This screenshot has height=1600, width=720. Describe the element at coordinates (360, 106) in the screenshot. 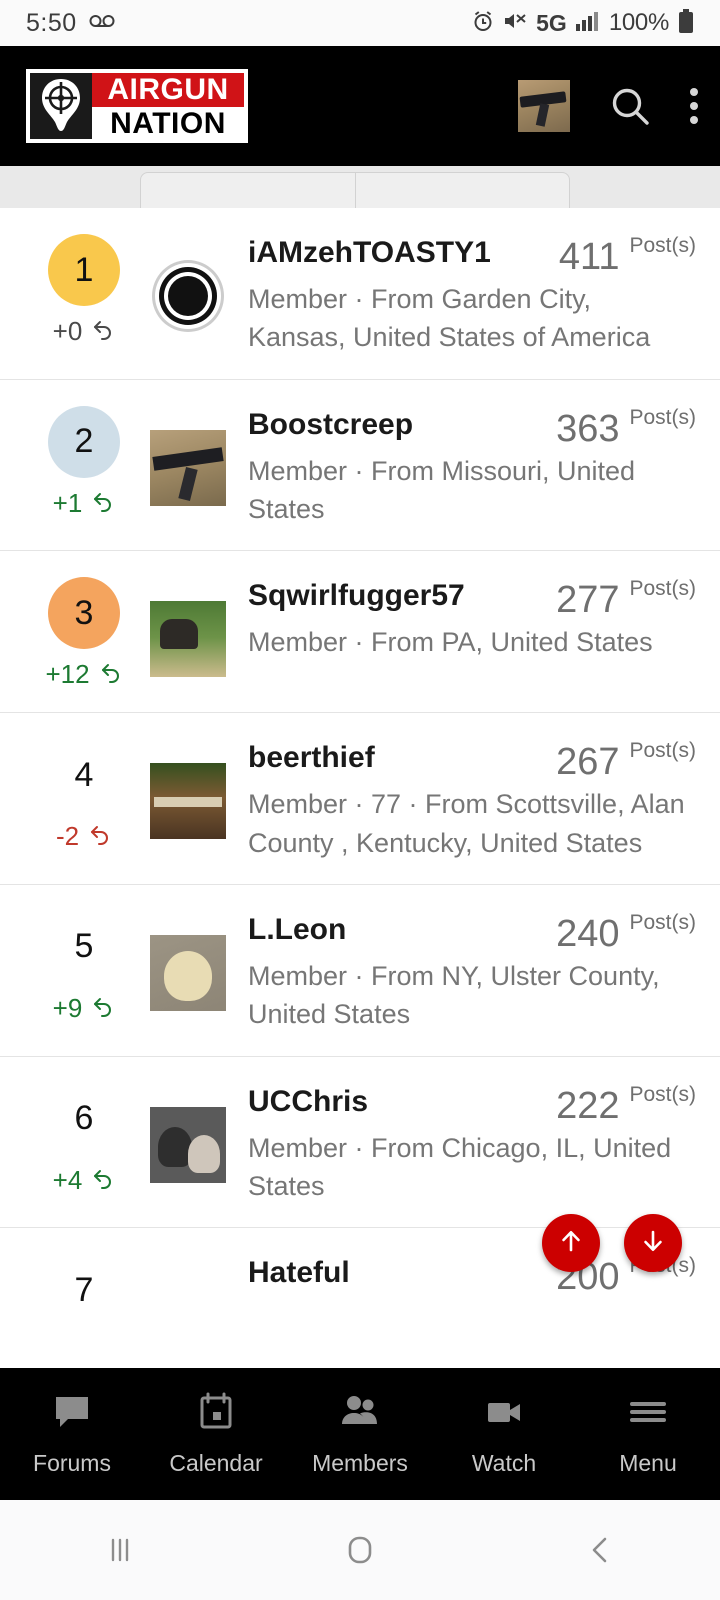

I see `app-header: AIRGUN NATION` at that location.